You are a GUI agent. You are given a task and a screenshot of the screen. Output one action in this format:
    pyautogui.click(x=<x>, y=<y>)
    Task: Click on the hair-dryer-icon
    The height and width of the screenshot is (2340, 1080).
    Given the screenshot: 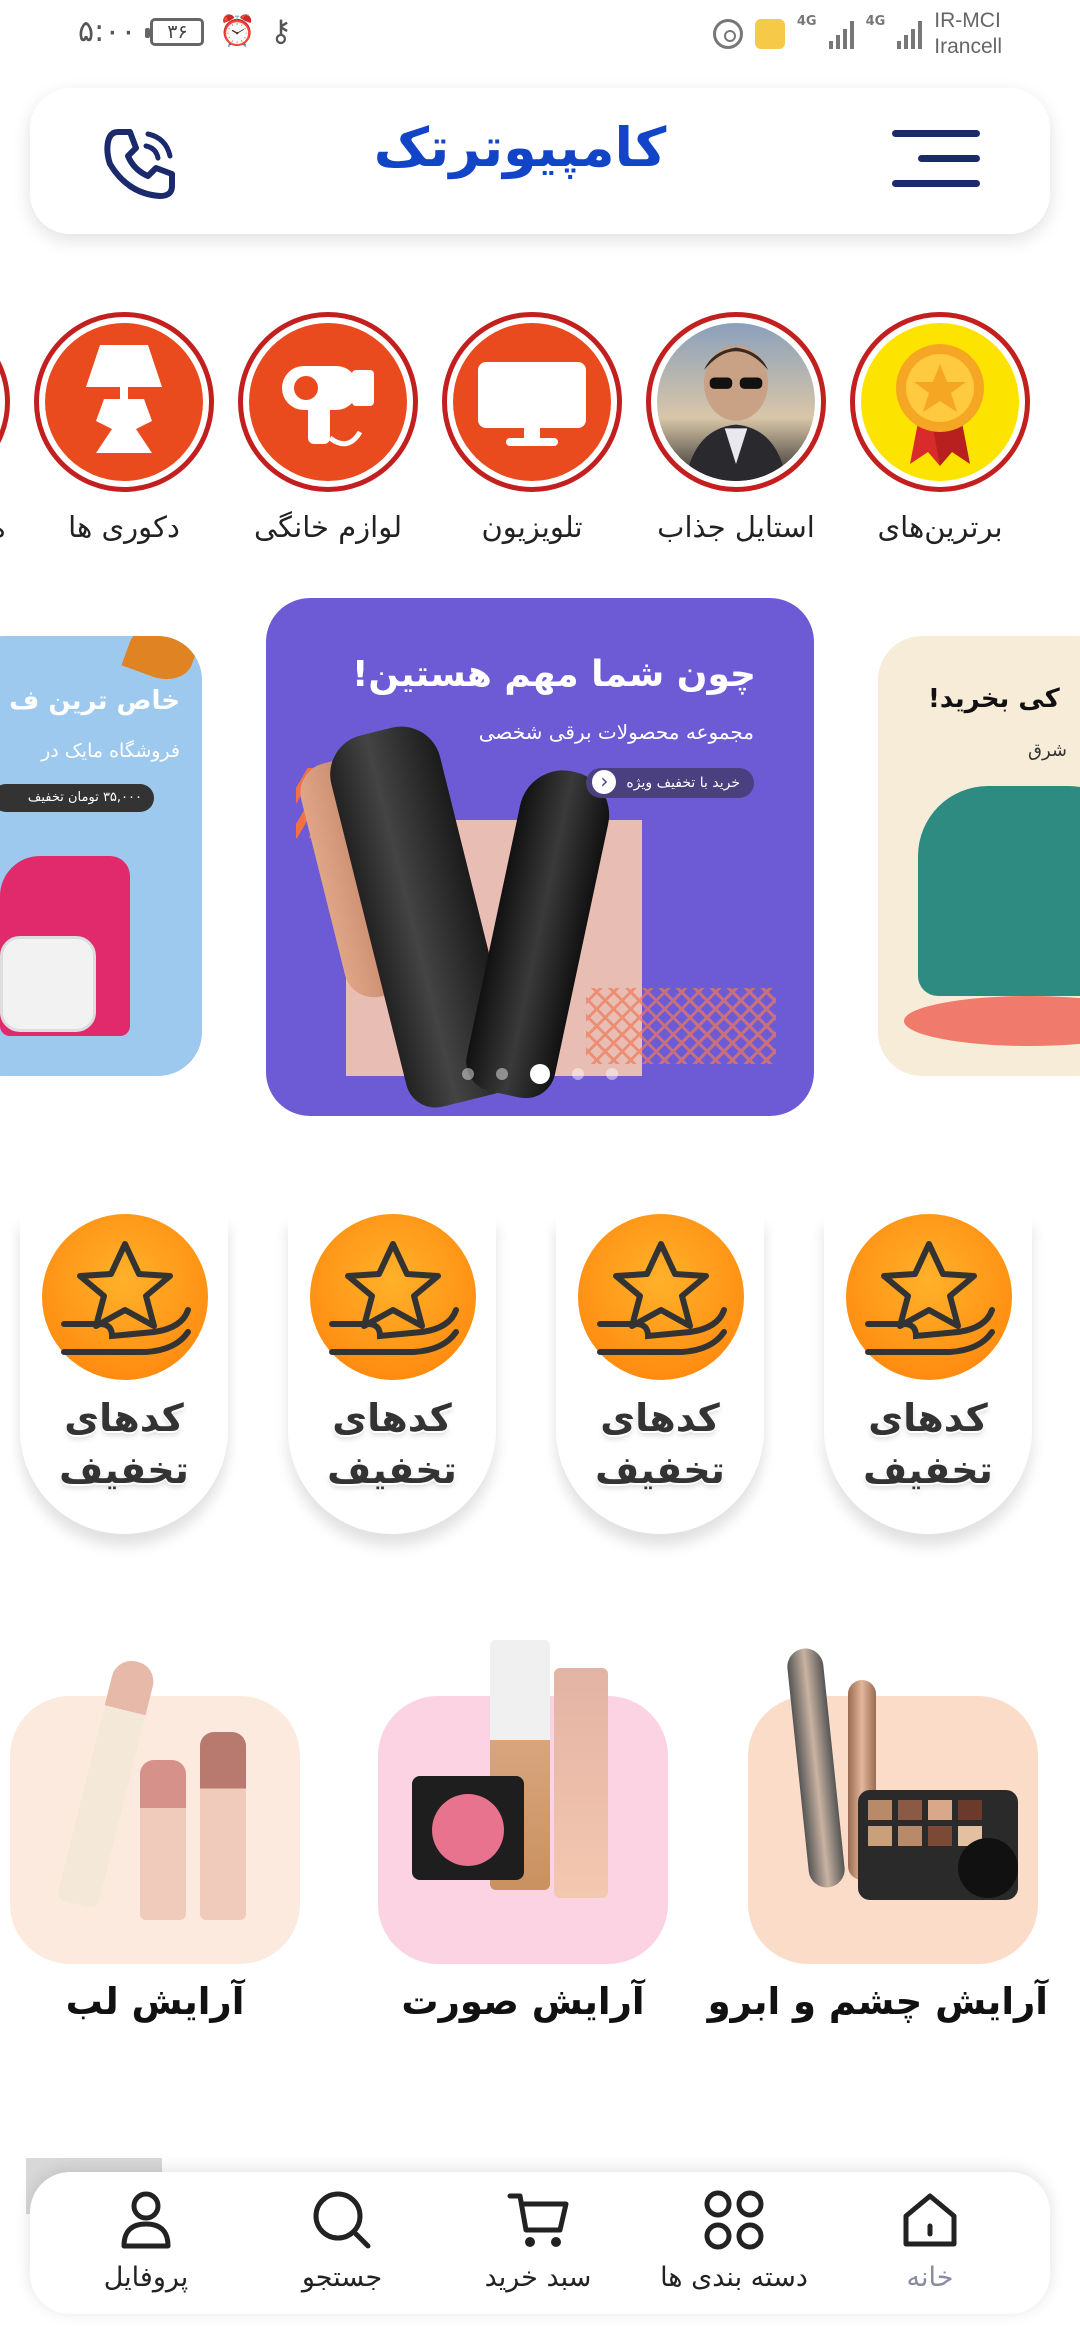 What is the action you would take?
    pyautogui.click(x=328, y=402)
    